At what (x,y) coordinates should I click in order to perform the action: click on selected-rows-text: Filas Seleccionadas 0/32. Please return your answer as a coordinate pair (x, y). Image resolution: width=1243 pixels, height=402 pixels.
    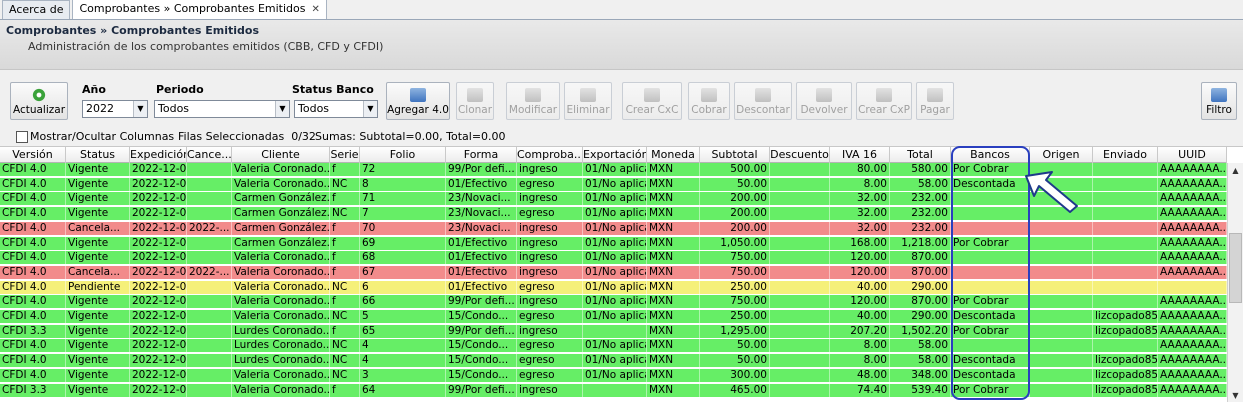
    Looking at the image, I should click on (247, 136).